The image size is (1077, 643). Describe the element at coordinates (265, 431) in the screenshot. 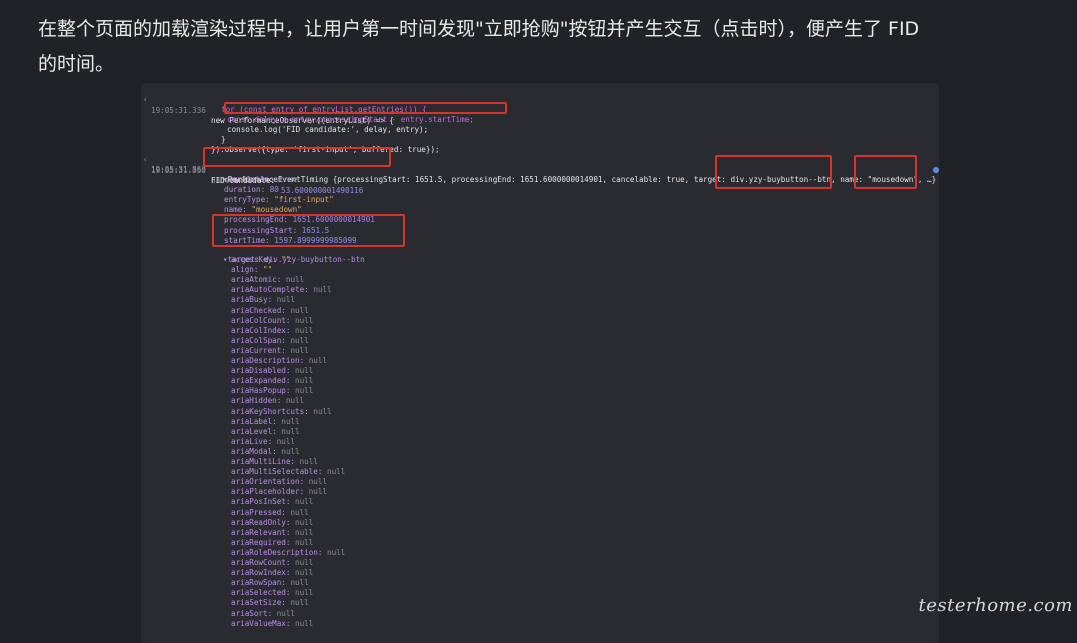

I see `prop-key: ariaLevel: null` at that location.